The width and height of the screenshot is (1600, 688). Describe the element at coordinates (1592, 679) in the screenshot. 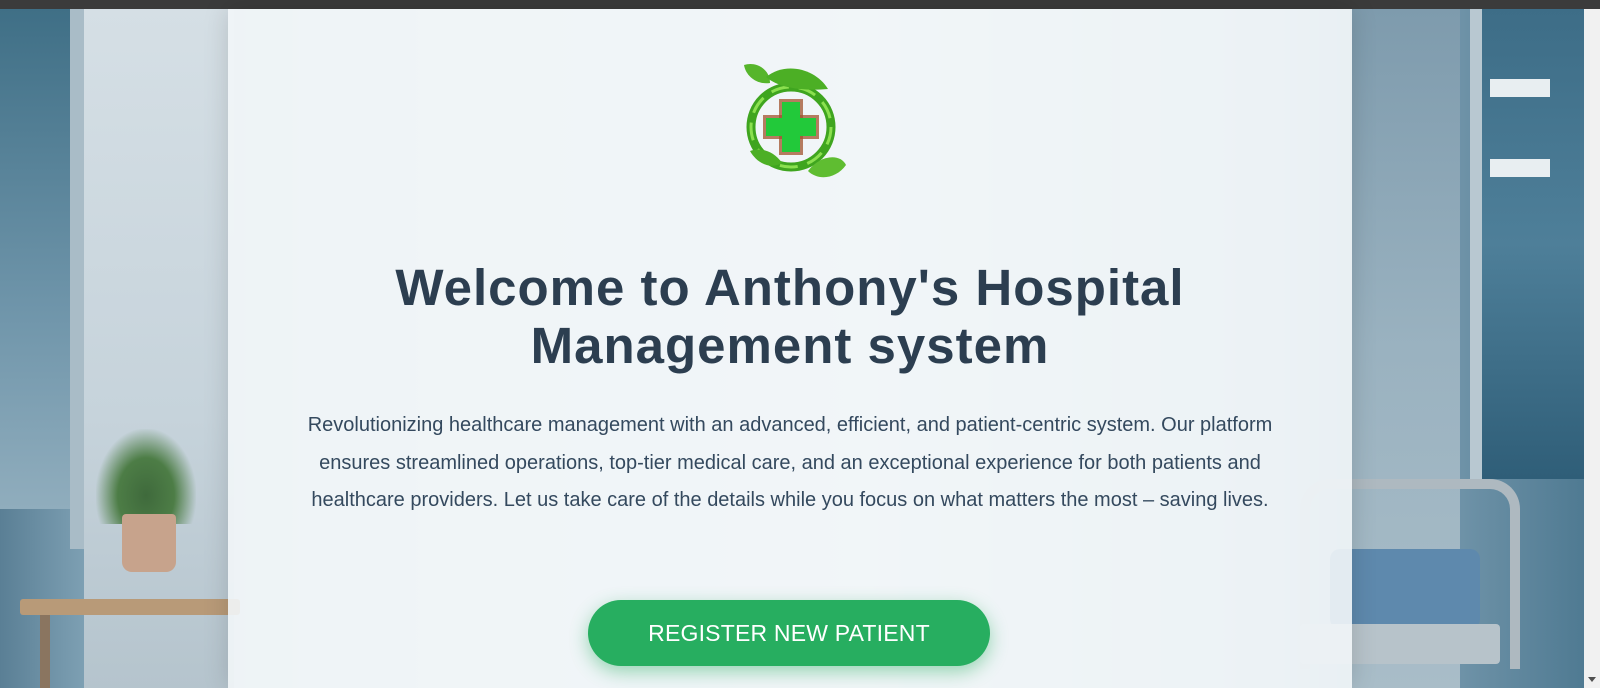

I see `scroll-down-arrow-icon` at that location.